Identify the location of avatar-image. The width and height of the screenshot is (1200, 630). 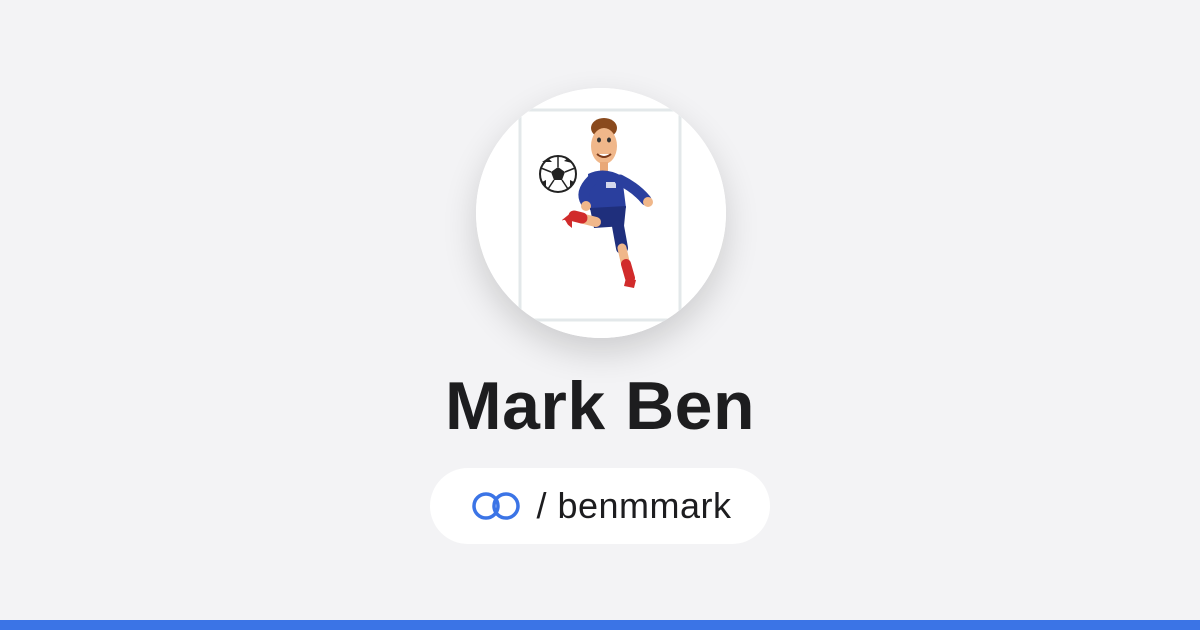
(601, 213).